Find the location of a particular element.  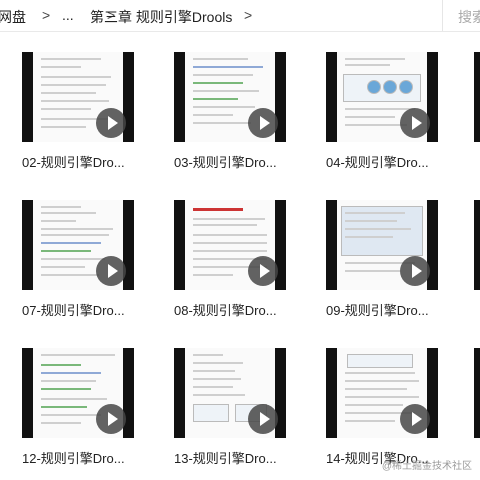

breadcrumb-item-netdisk: 网盘 is located at coordinates (13, 17).